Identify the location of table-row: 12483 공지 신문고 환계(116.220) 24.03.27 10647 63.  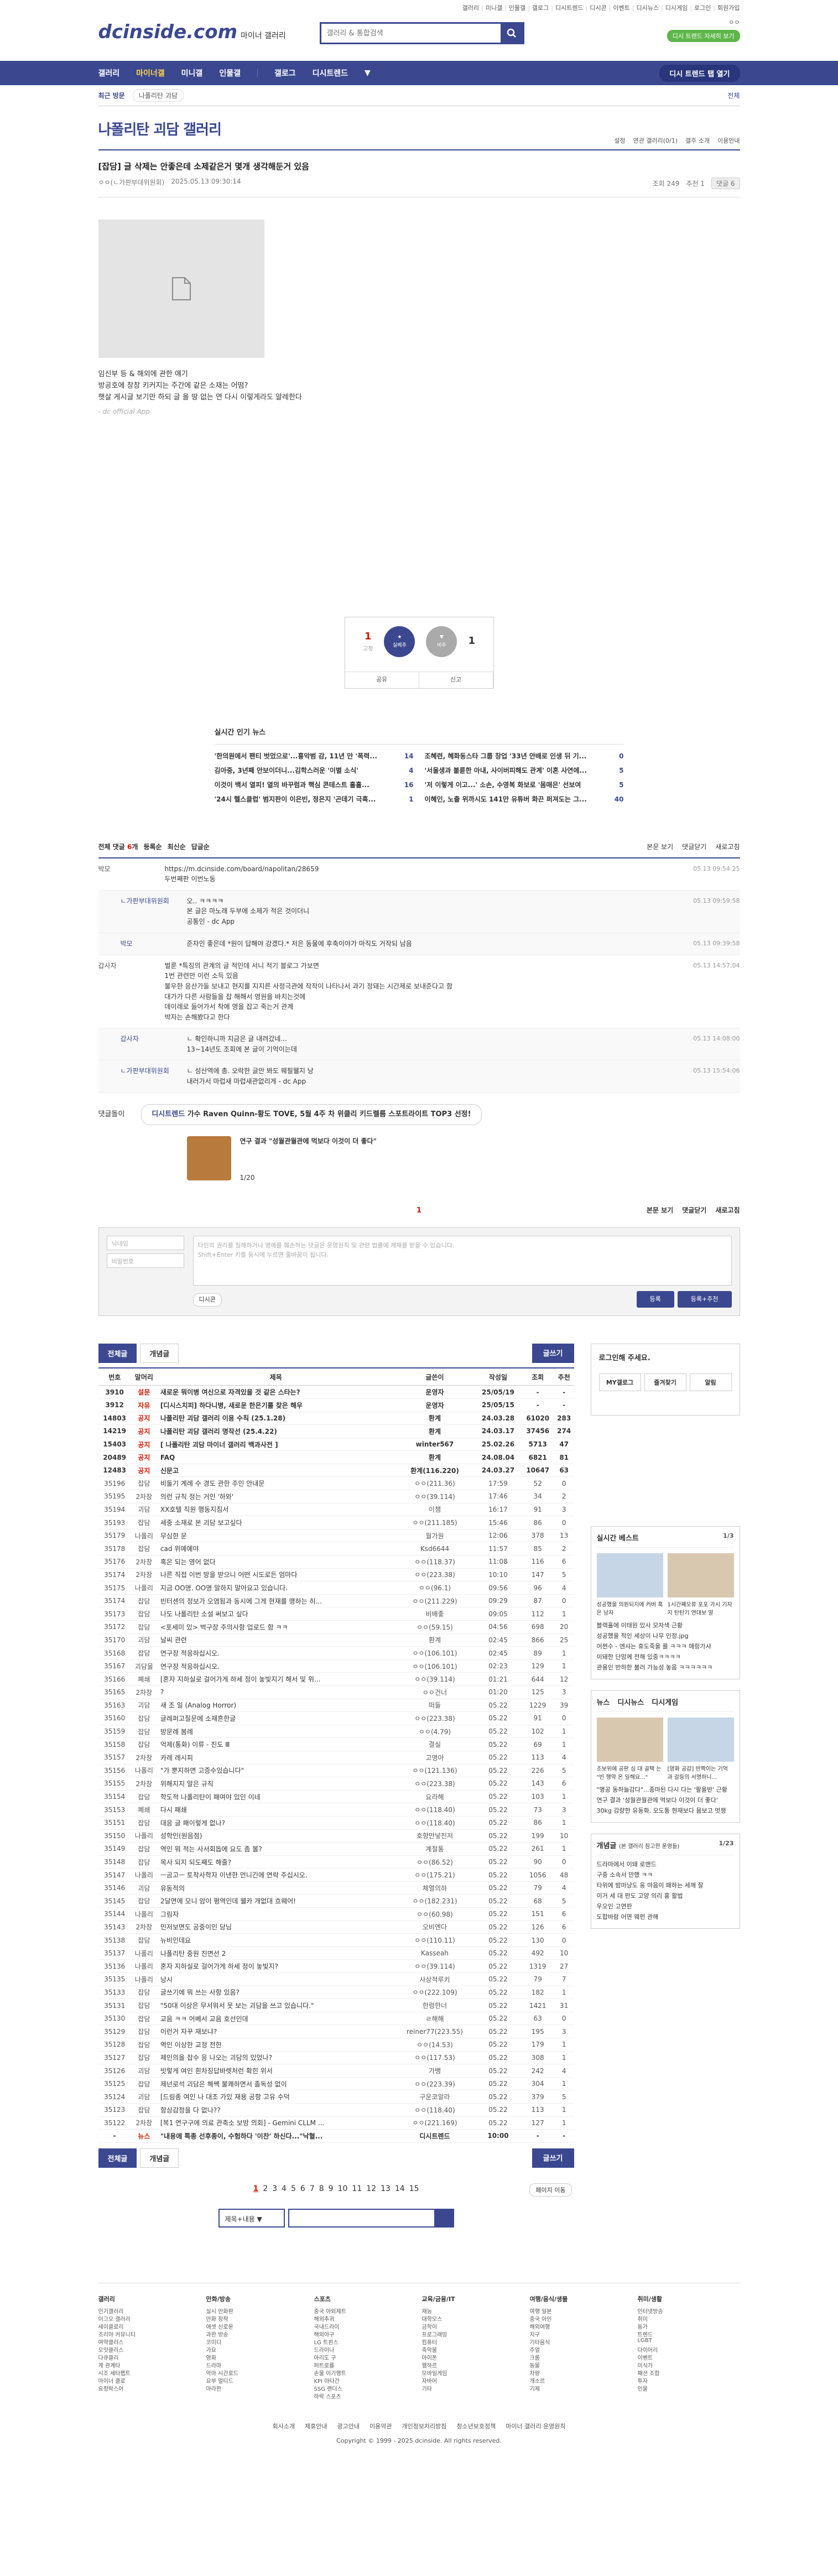
(336, 1471).